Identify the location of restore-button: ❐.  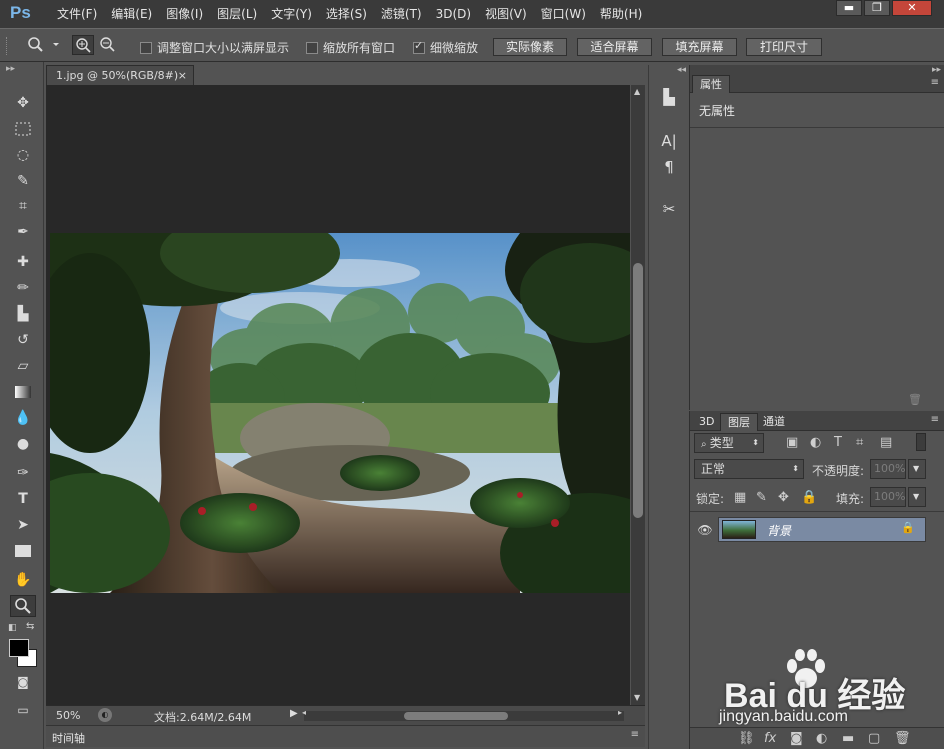
(877, 8).